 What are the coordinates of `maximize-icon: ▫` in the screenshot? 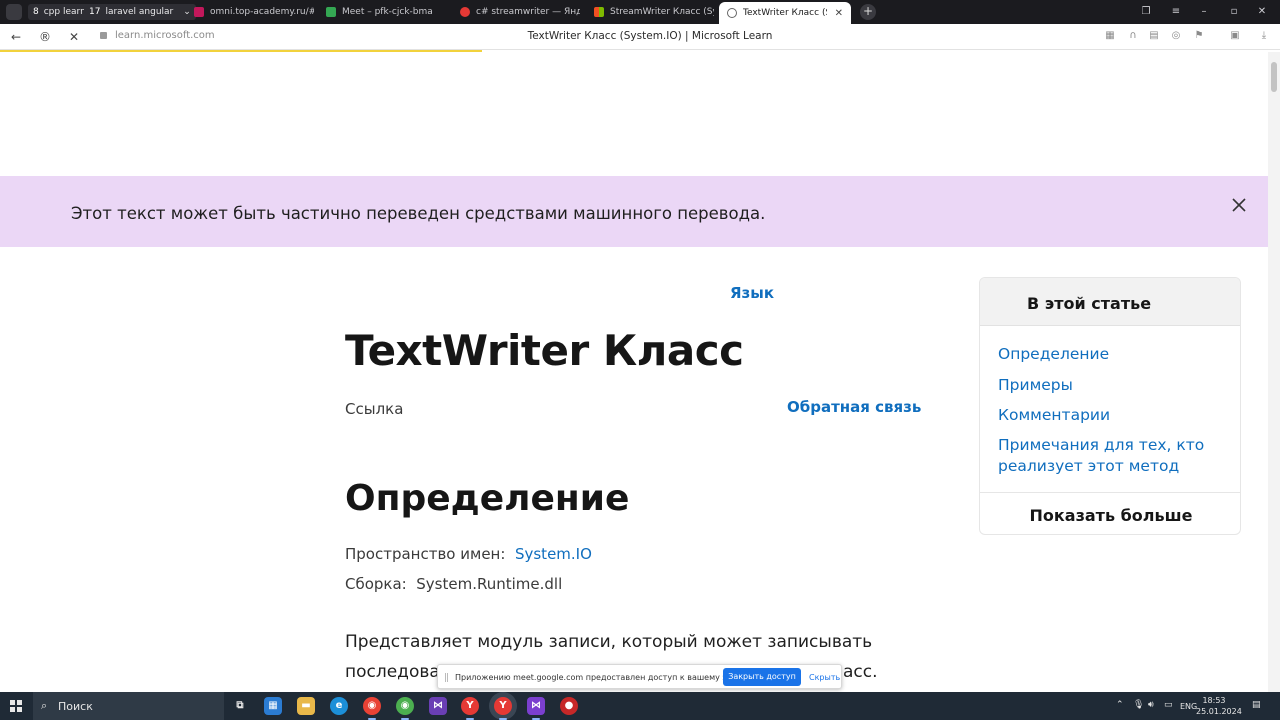 It's located at (1234, 12).